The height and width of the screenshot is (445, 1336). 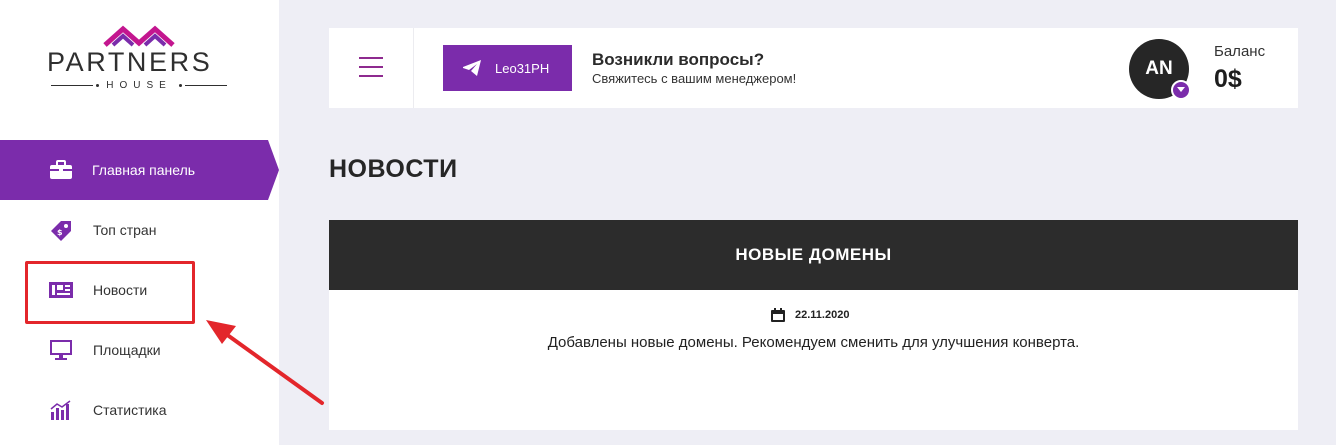 What do you see at coordinates (694, 78) in the screenshot?
I see `support-subtitle: Свяжитесь с вашим менеджером!` at bounding box center [694, 78].